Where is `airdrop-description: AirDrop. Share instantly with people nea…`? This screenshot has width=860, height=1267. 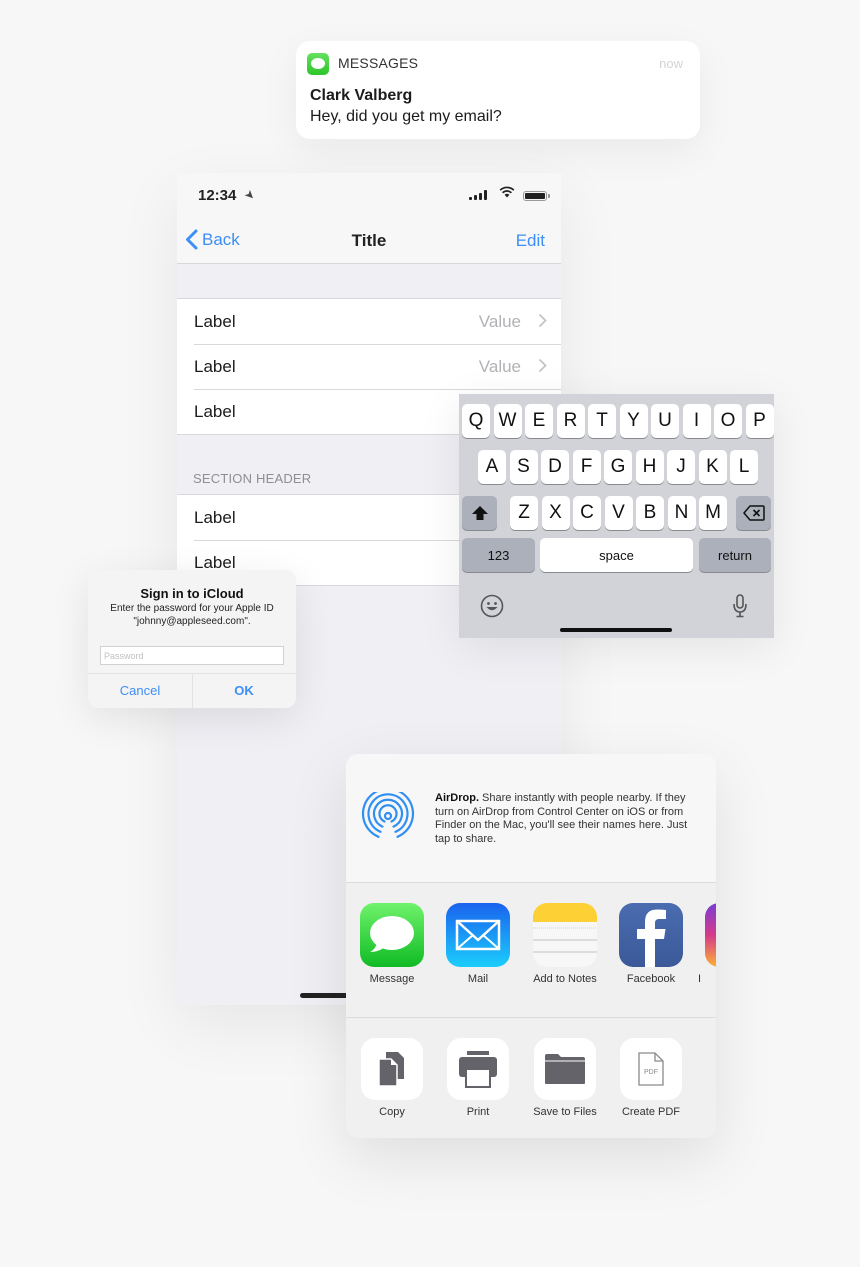 airdrop-description: AirDrop. Share instantly with people nea… is located at coordinates (570, 819).